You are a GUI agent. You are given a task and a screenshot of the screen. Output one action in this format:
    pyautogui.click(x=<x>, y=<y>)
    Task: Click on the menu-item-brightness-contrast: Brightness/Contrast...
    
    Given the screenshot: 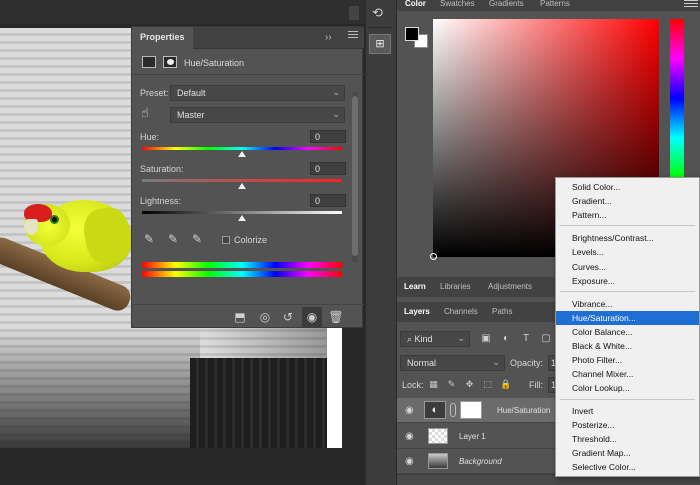 What is the action you would take?
    pyautogui.click(x=627, y=238)
    